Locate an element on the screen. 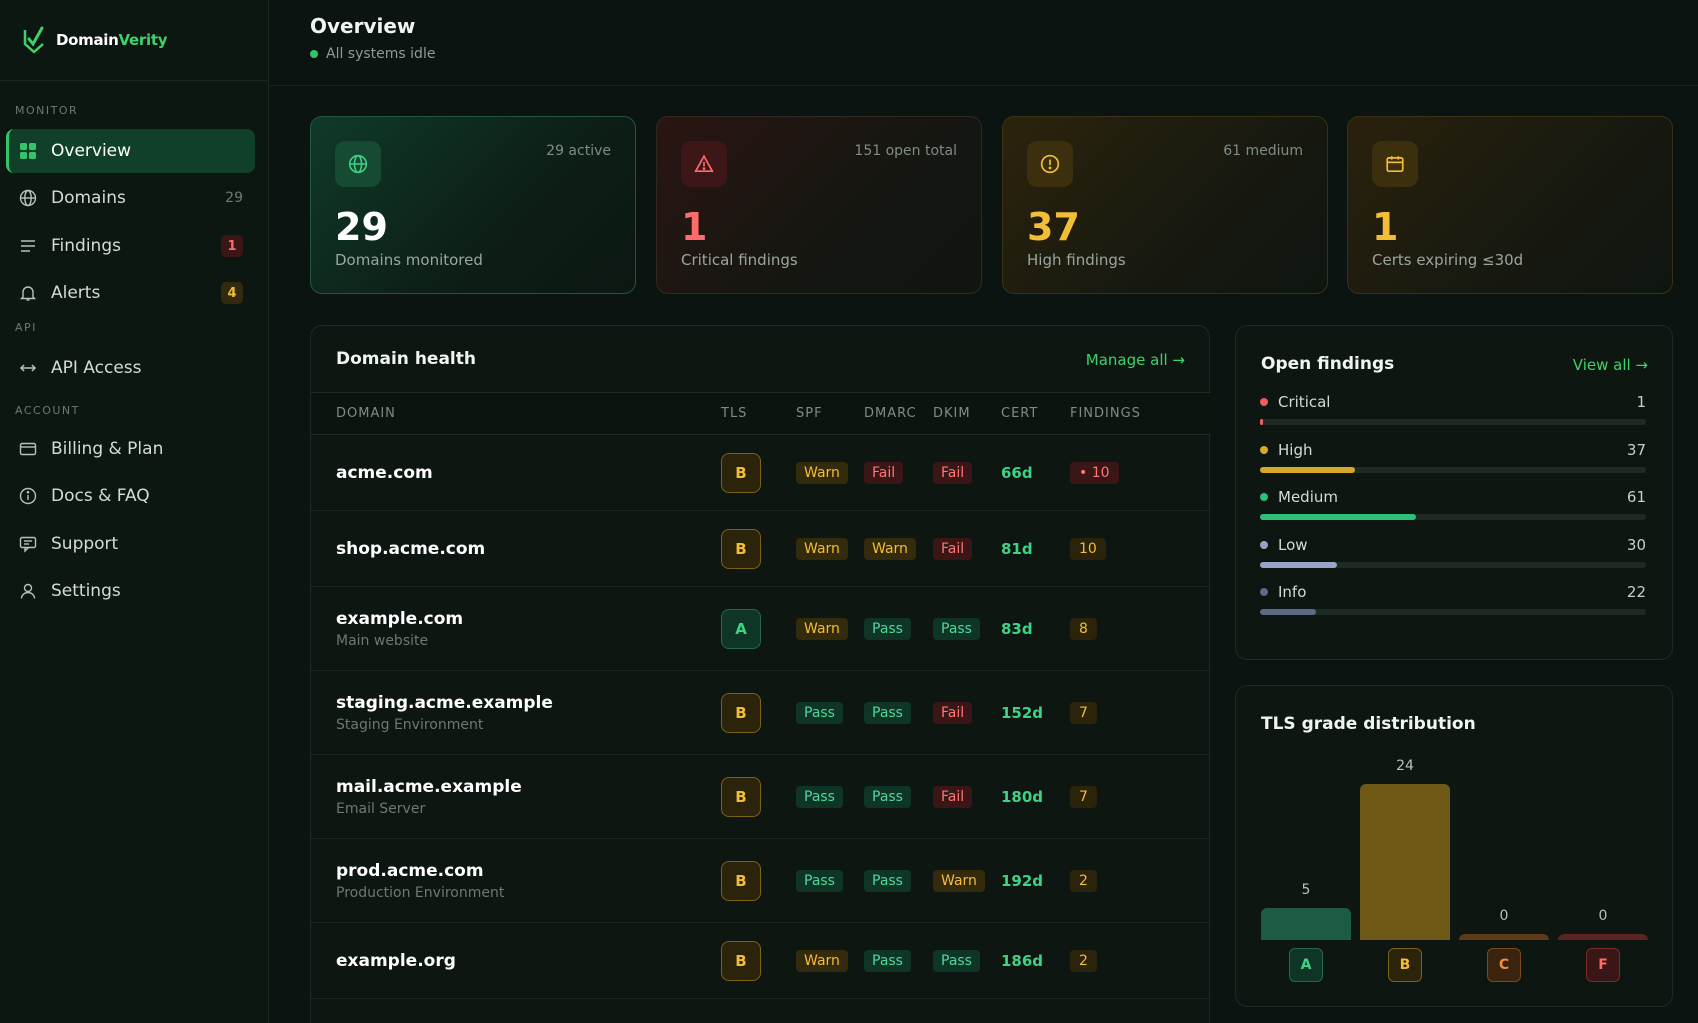 Image resolution: width=1698 pixels, height=1023 pixels. domain-name: mail.acme.example is located at coordinates (528, 787).